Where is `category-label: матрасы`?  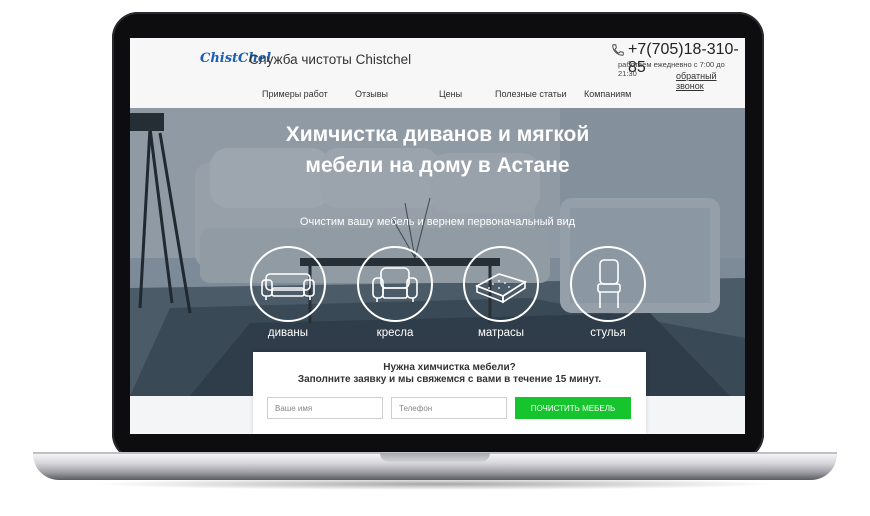 category-label: матрасы is located at coordinates (501, 333).